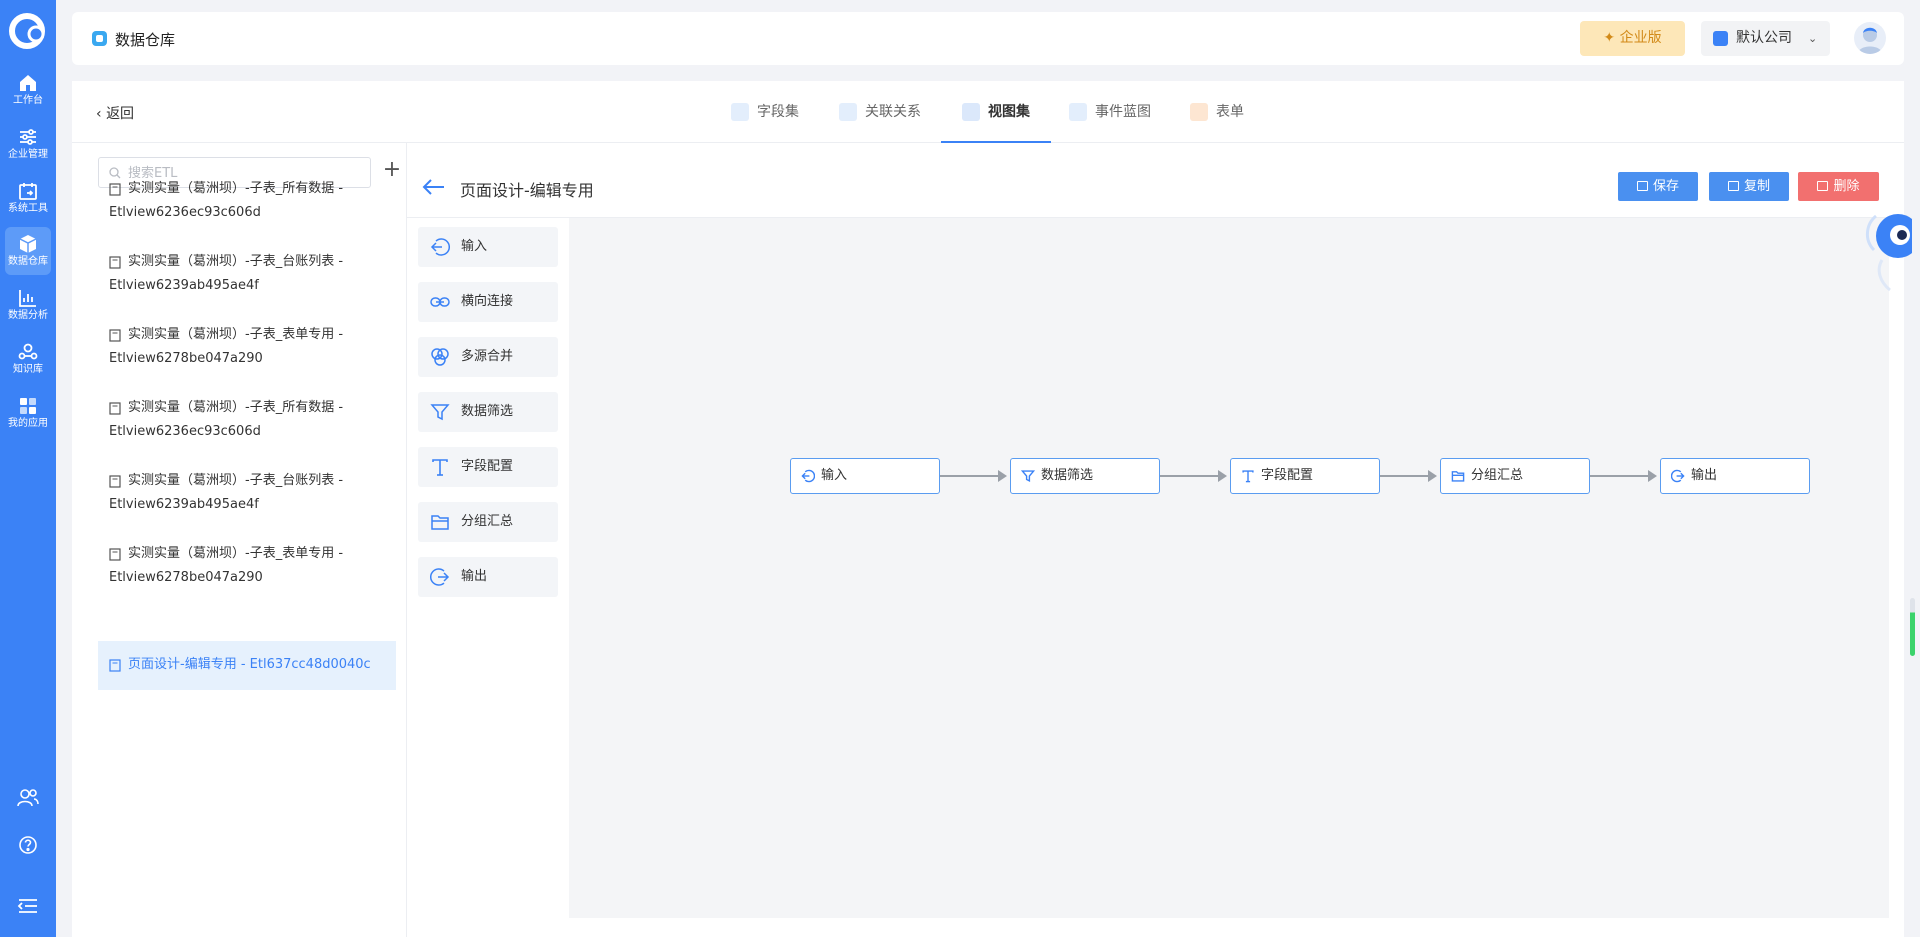  Describe the element at coordinates (1823, 186) in the screenshot. I see `trash-icon` at that location.